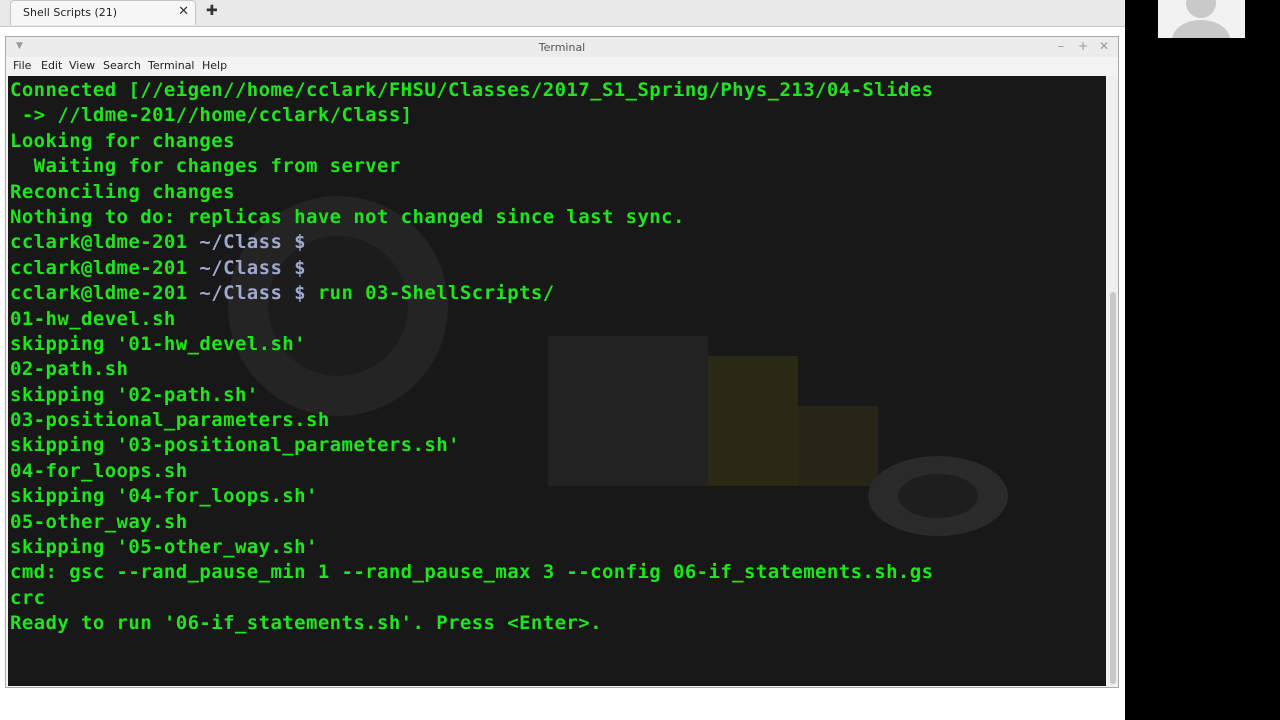 This screenshot has width=1280, height=720. What do you see at coordinates (69, 369) in the screenshot?
I see `terminal-line: 02-path.sh` at bounding box center [69, 369].